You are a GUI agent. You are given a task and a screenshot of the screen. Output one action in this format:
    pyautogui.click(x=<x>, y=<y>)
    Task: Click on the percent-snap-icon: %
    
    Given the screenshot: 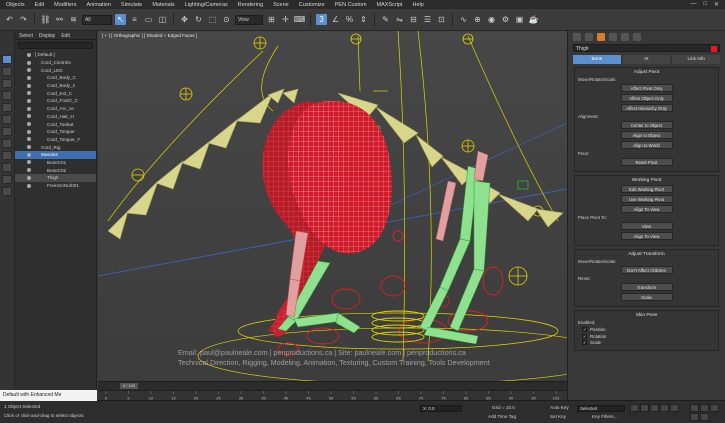 What is the action you would take?
    pyautogui.click(x=349, y=19)
    